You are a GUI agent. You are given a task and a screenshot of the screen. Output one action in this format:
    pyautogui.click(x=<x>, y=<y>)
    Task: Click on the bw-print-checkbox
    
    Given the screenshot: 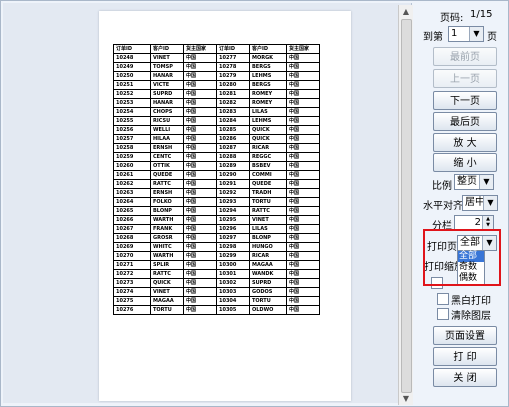 What is the action you would take?
    pyautogui.click(x=443, y=299)
    